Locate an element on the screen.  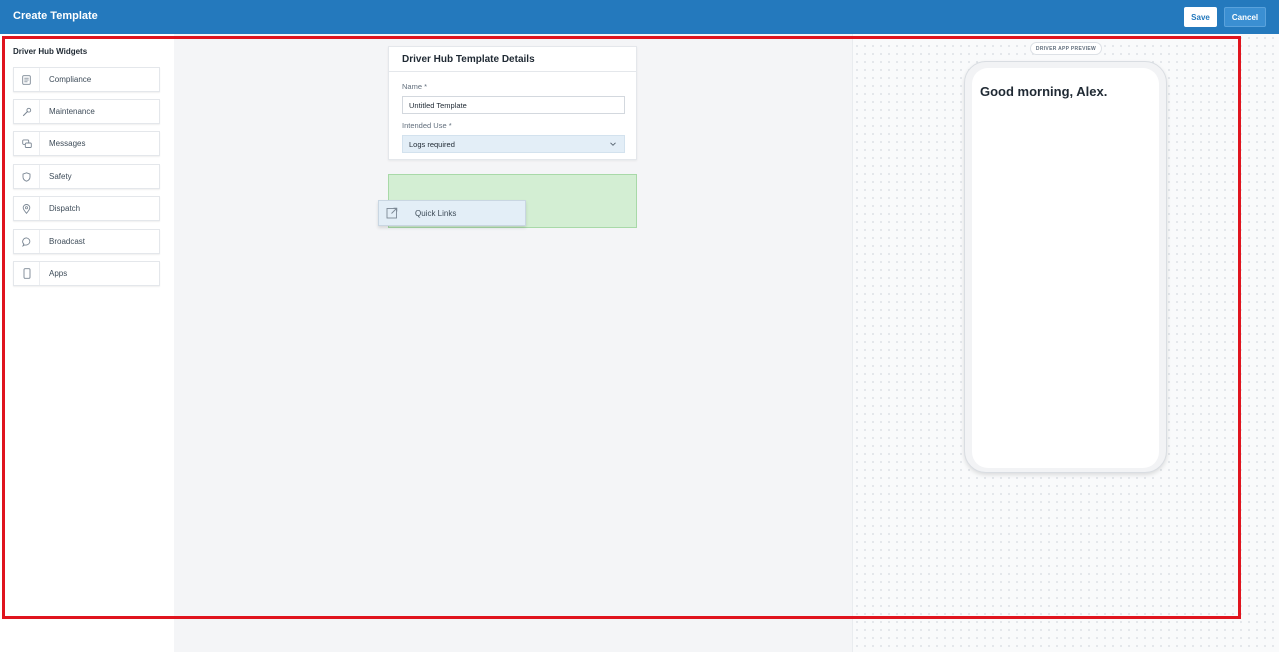
widget-label: Quick Links is located at coordinates (436, 213).